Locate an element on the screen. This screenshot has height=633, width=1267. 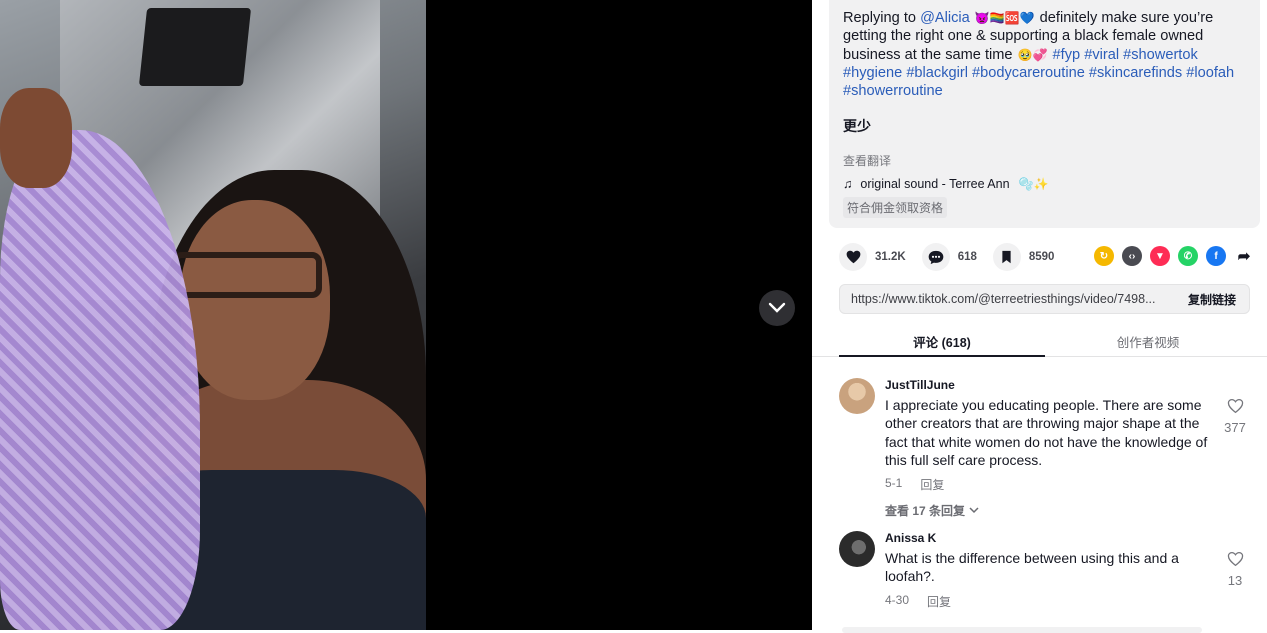
hashtag-link: #hygiene is located at coordinates (872, 73).